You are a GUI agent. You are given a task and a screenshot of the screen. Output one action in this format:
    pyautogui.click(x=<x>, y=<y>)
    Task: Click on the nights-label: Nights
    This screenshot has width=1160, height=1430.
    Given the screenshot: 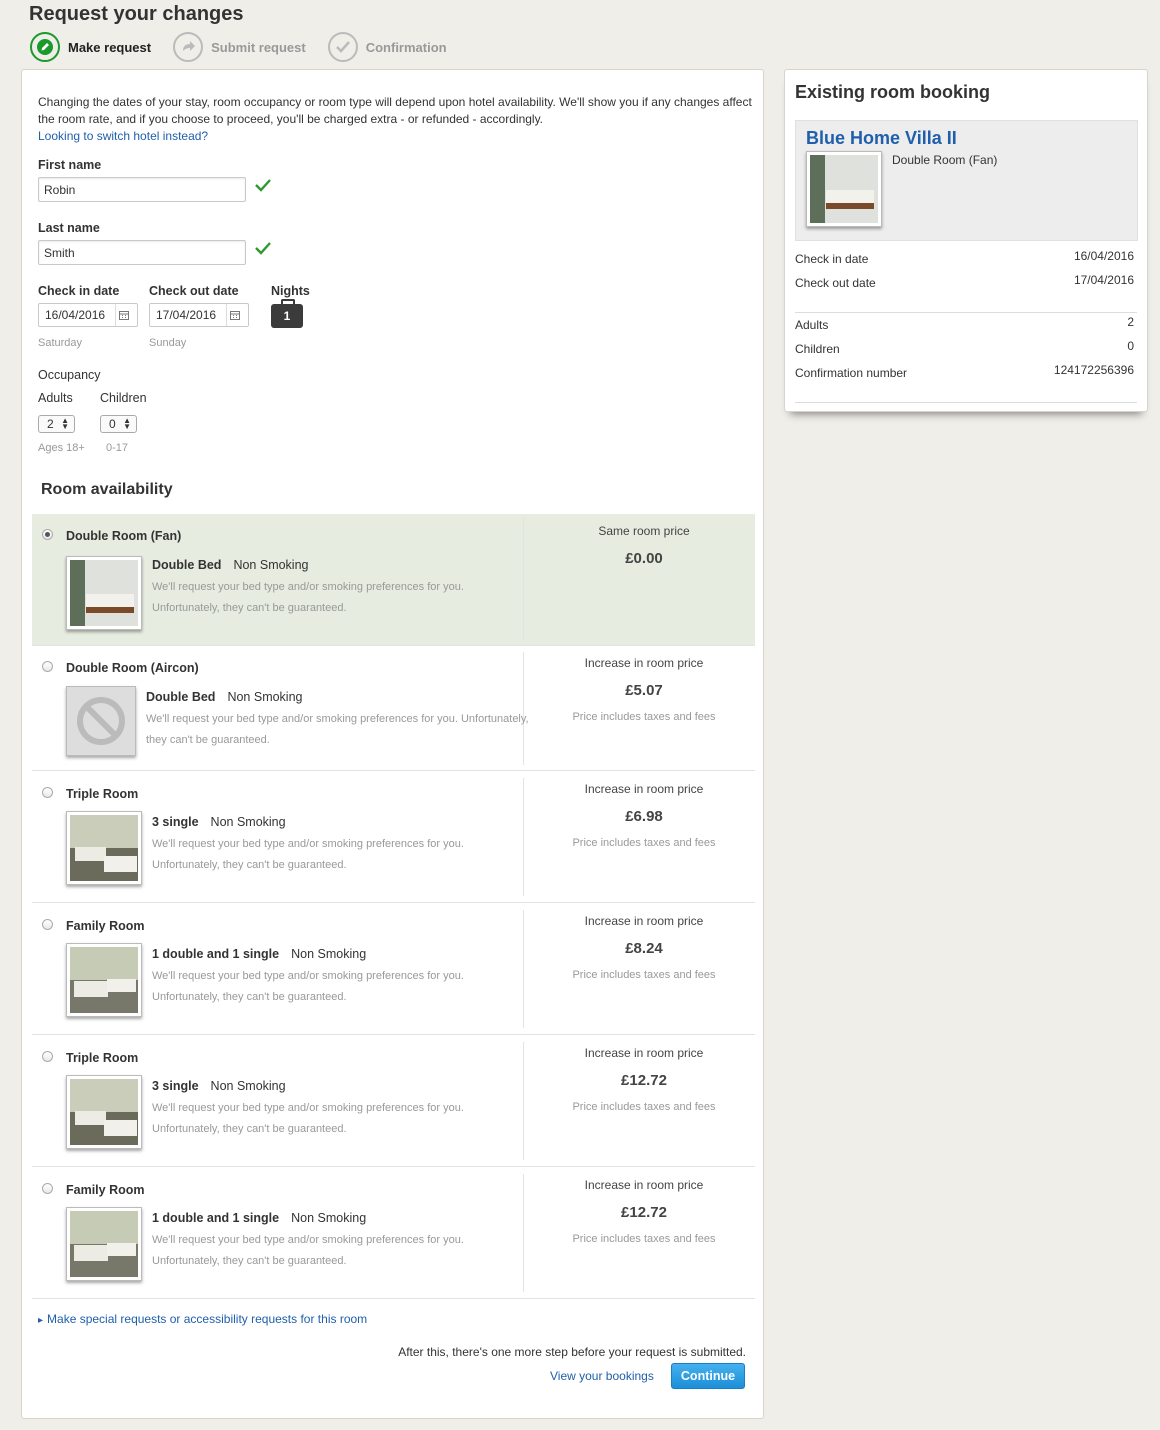 What is the action you would take?
    pyautogui.click(x=290, y=291)
    